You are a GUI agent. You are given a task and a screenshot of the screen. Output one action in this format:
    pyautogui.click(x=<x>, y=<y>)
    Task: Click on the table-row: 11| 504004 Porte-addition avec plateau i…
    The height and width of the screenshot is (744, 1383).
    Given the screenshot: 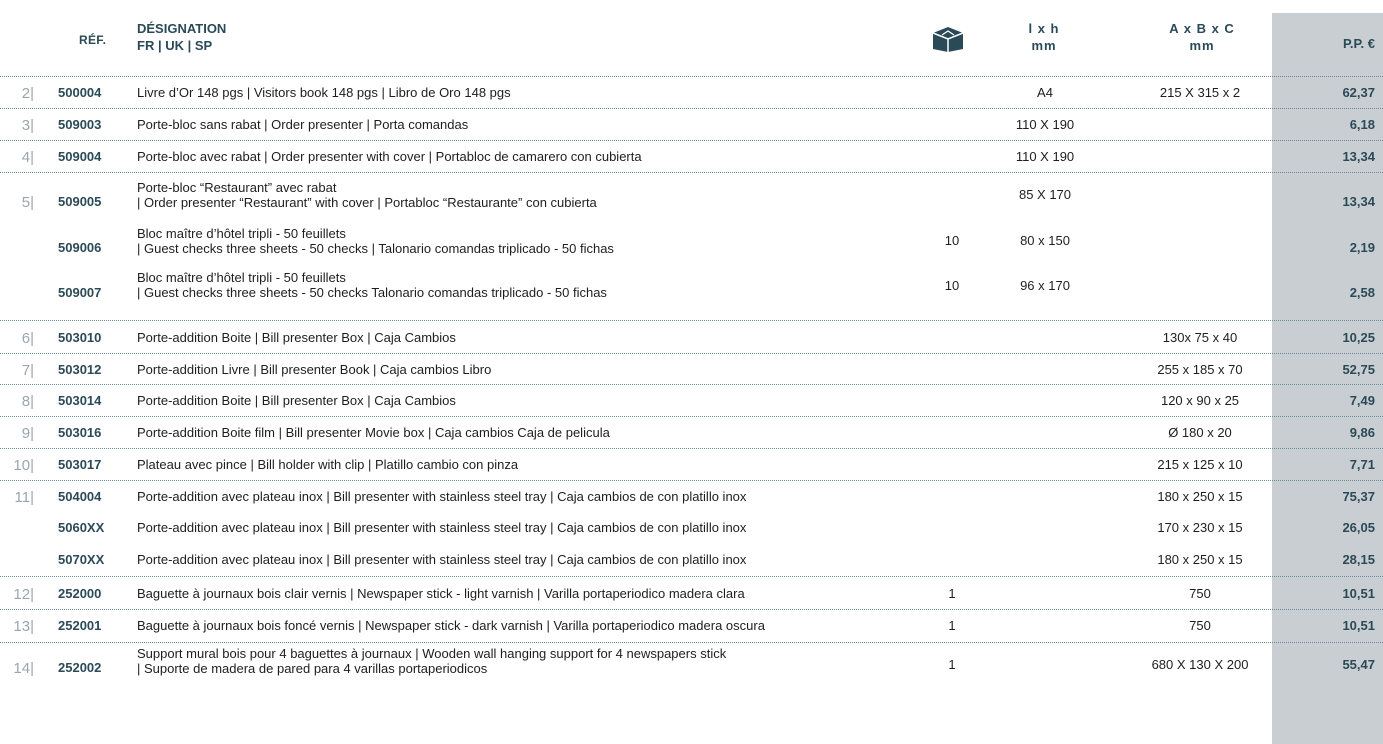 What is the action you would take?
    pyautogui.click(x=691, y=496)
    